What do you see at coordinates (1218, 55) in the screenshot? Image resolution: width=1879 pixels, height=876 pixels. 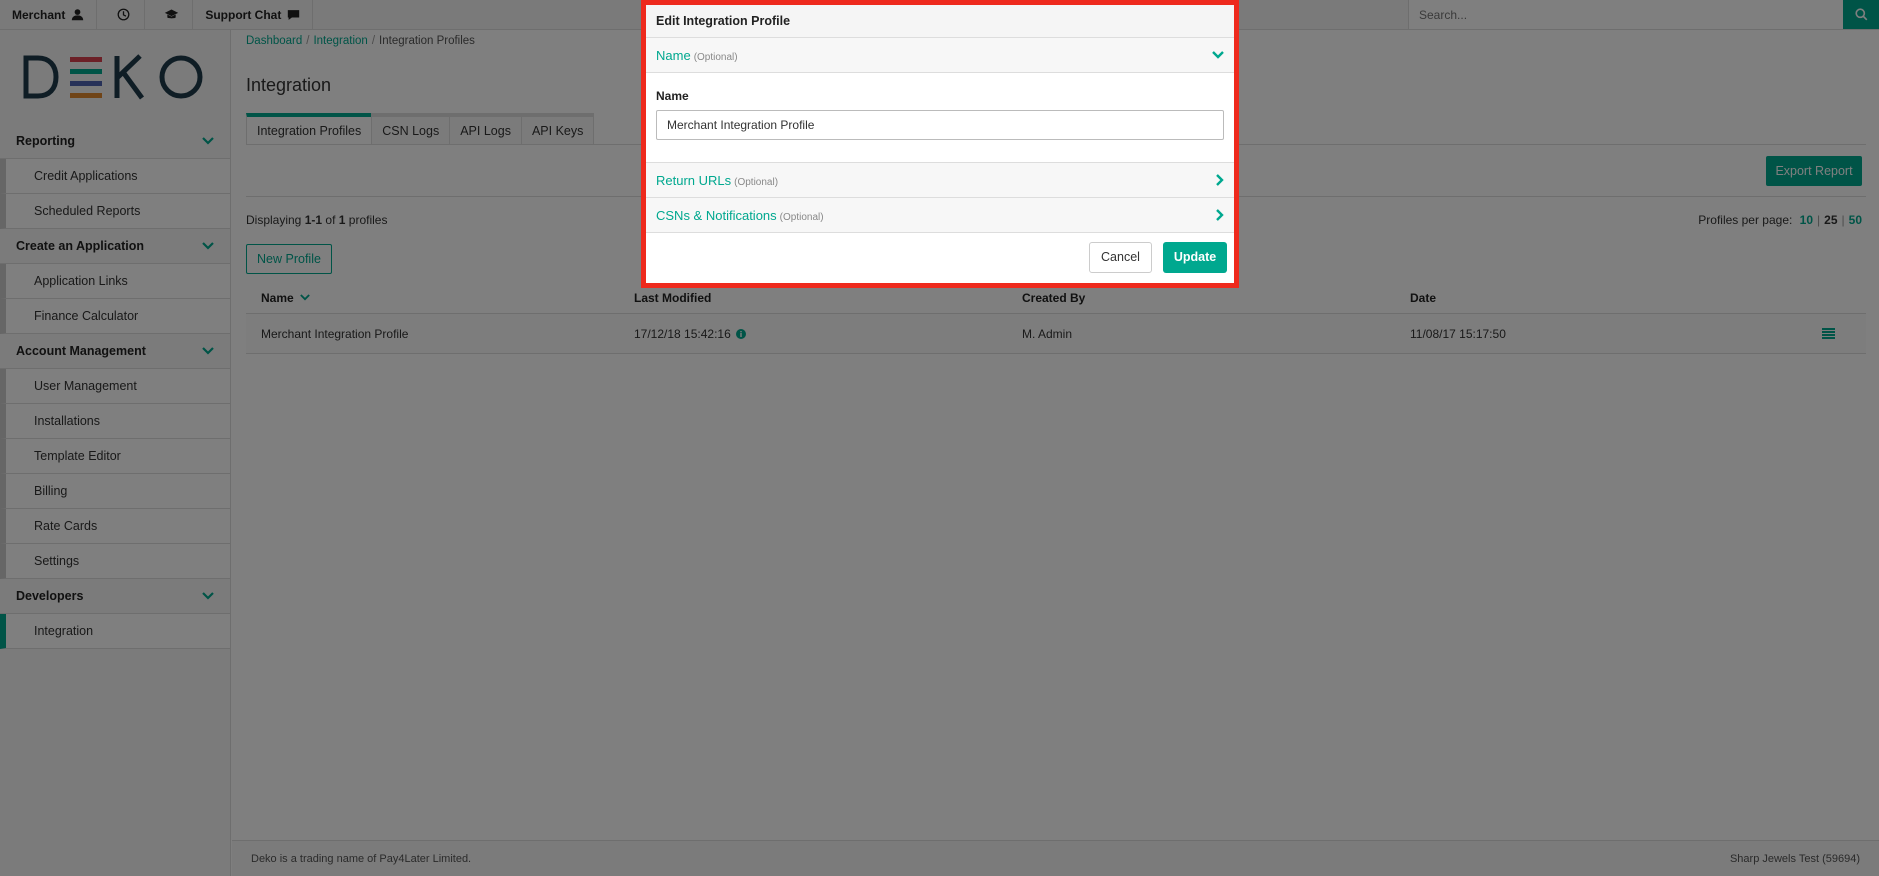 I see `chevron-down-icon` at bounding box center [1218, 55].